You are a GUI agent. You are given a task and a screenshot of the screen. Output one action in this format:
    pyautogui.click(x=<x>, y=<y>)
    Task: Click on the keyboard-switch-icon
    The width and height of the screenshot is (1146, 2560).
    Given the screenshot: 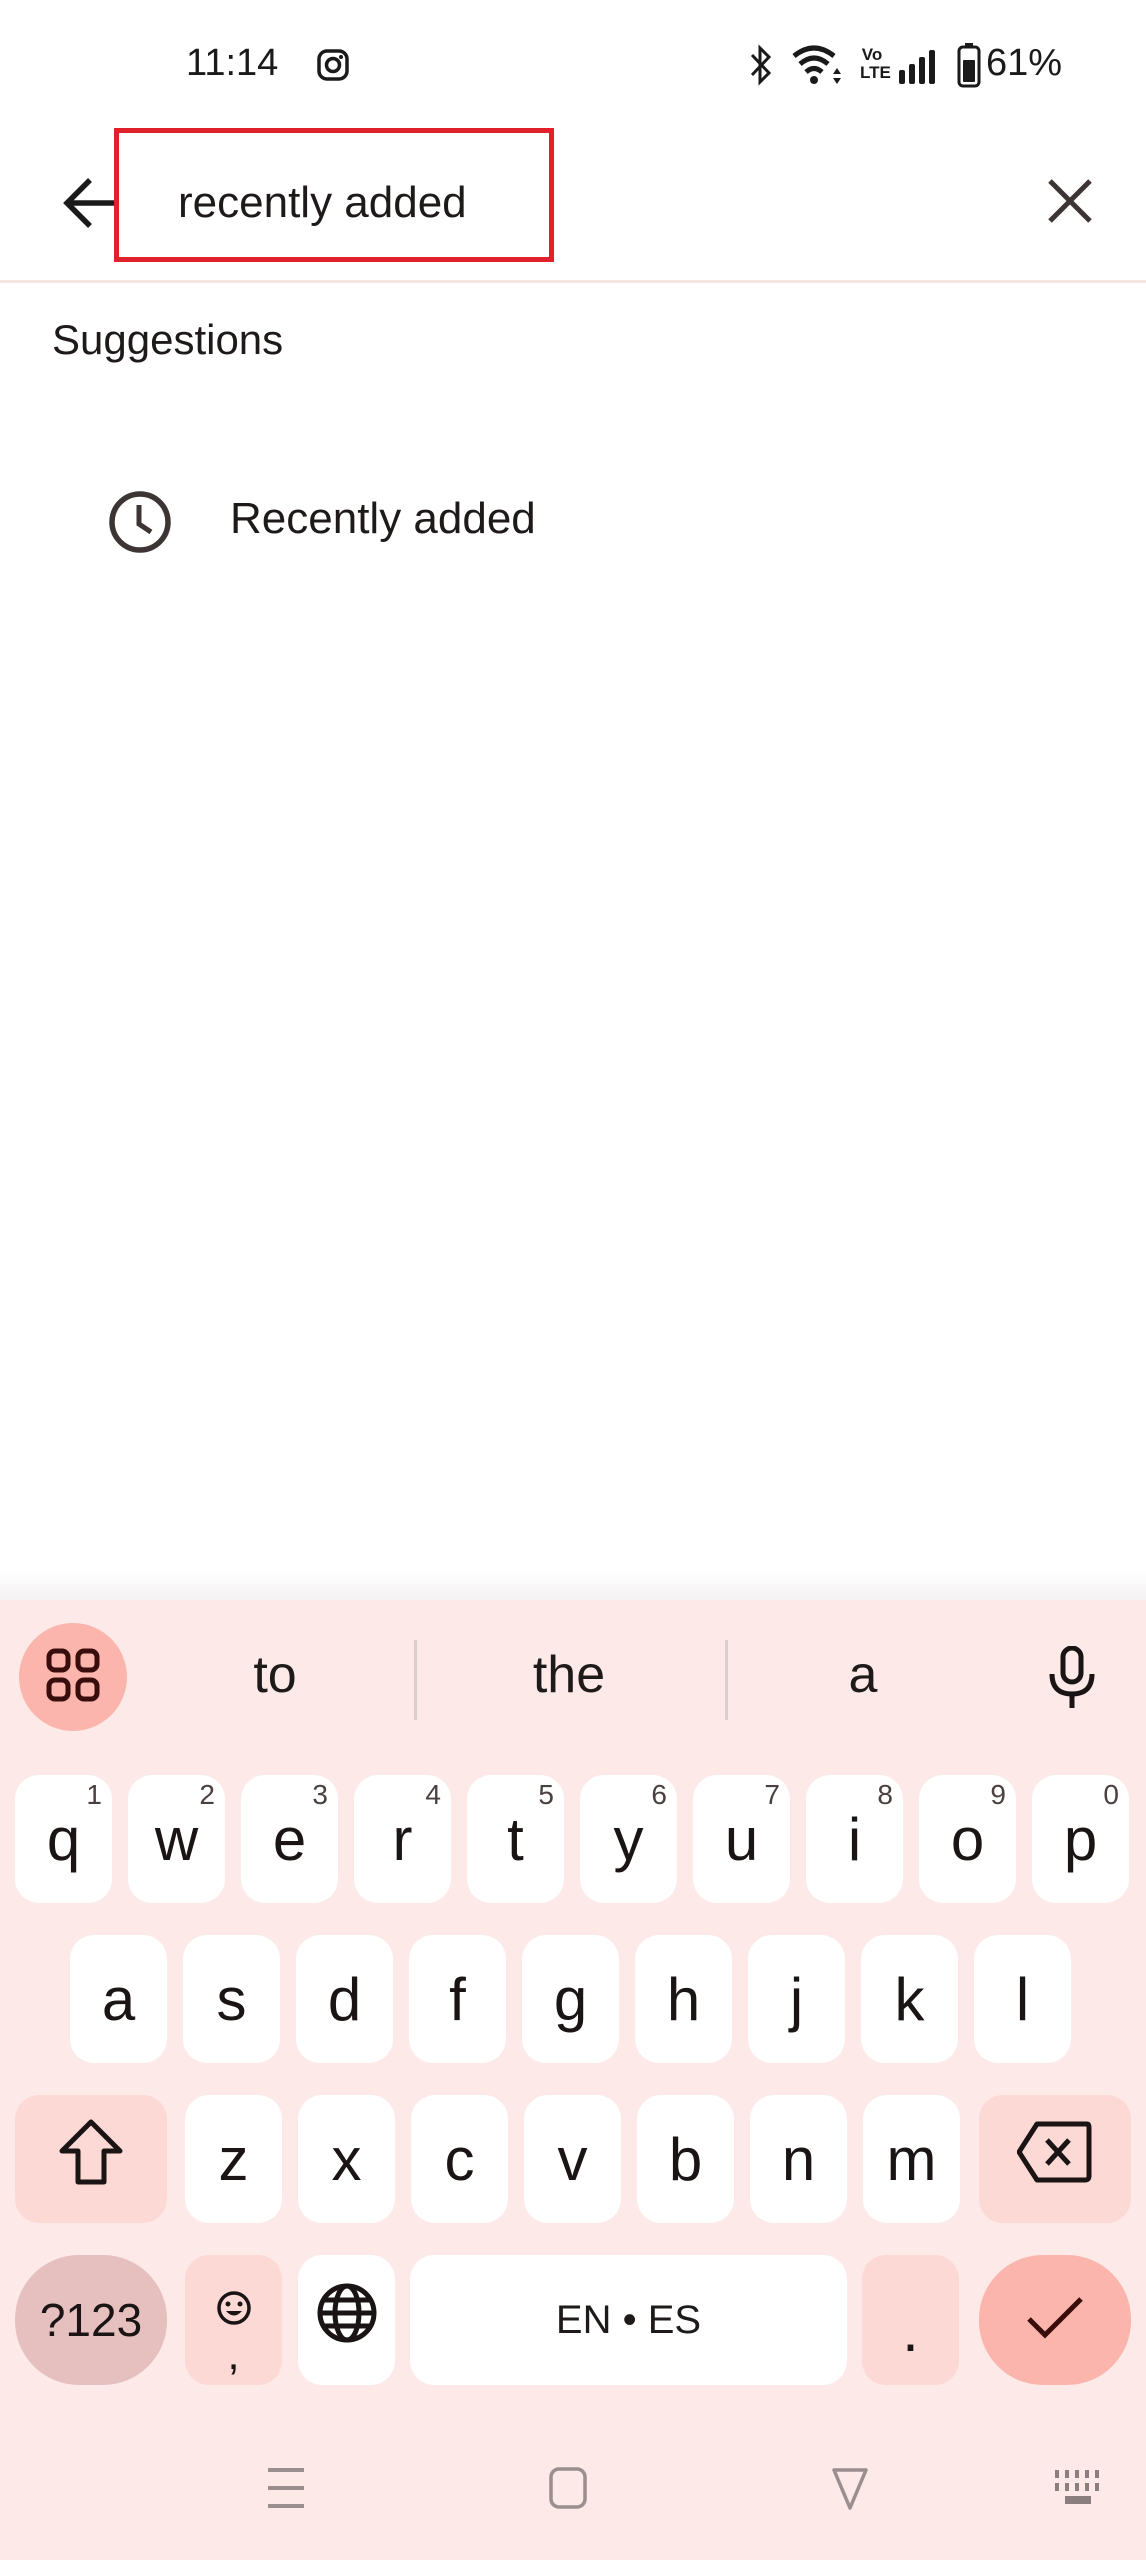 What is the action you would take?
    pyautogui.click(x=1078, y=2490)
    